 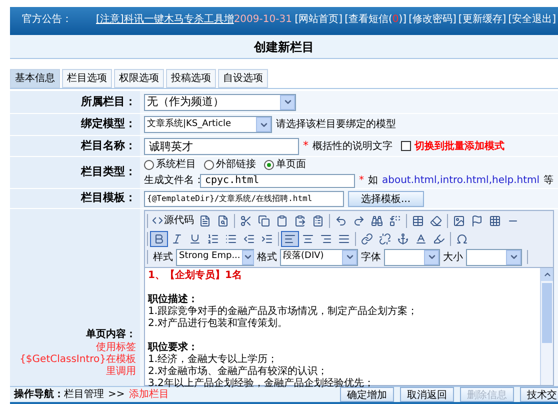 I want to click on field-hint: 概括性的说明文字, so click(x=352, y=147).